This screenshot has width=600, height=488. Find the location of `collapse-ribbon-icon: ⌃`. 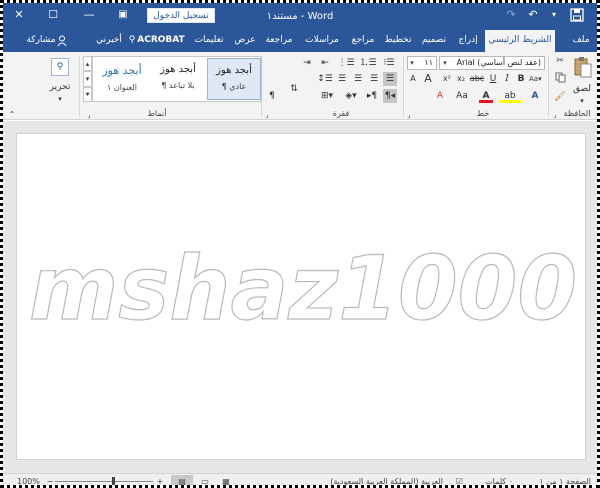

collapse-ribbon-icon: ⌃ is located at coordinates (12, 115).